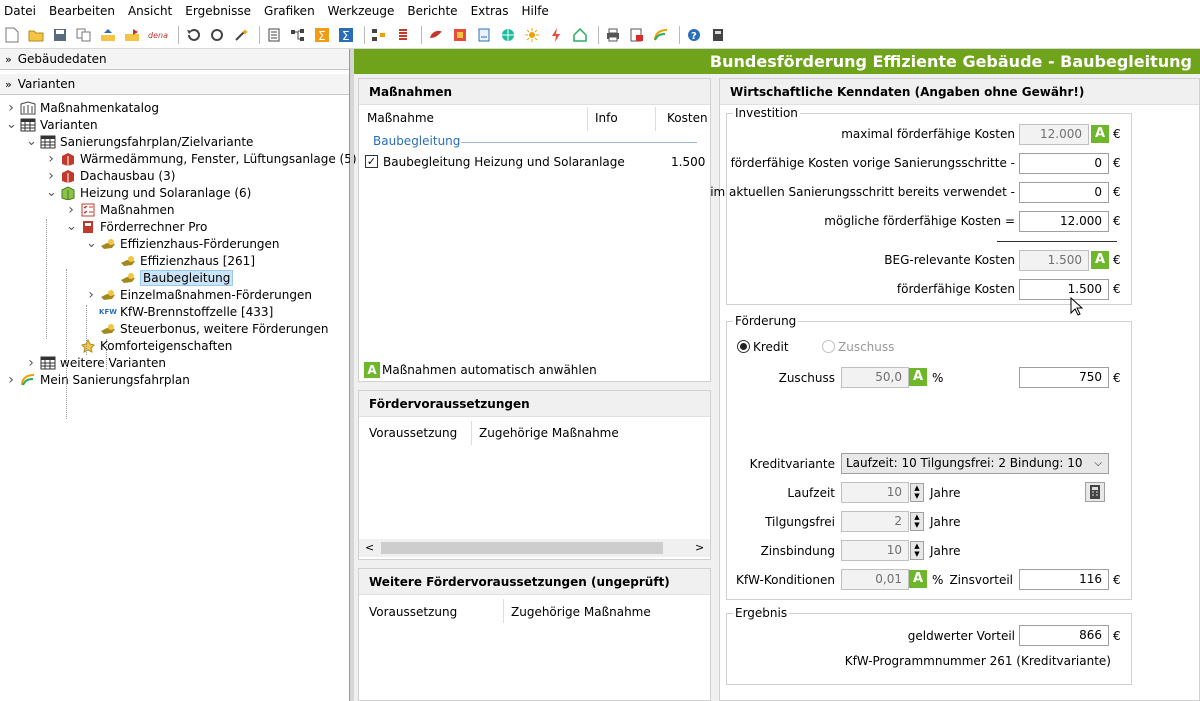  What do you see at coordinates (179, 311) in the screenshot?
I see `tree-item: KFW KfW-Brennstoffzelle [433]` at bounding box center [179, 311].